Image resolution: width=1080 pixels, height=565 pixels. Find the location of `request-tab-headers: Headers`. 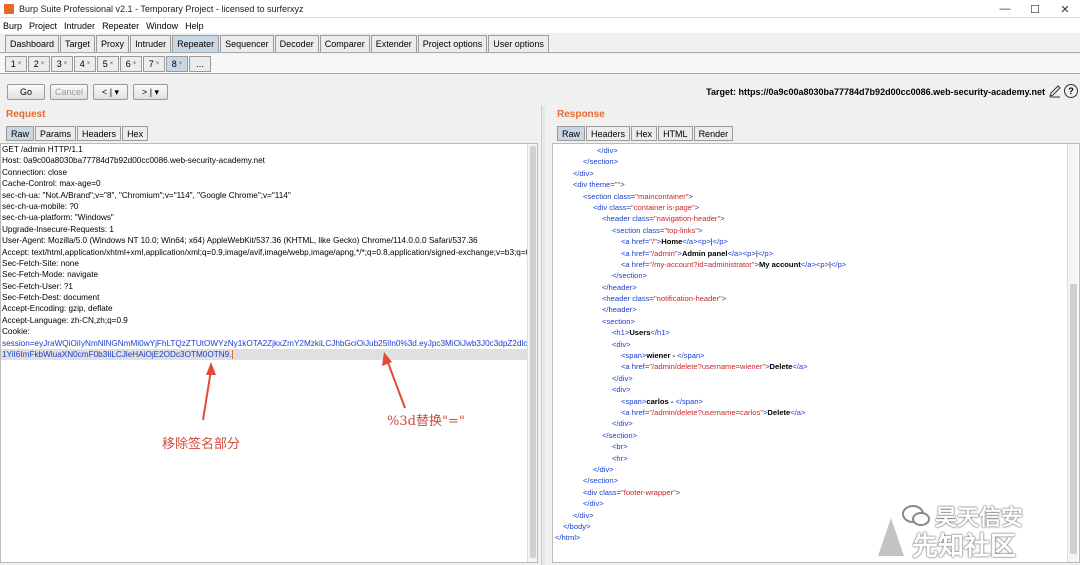

request-tab-headers: Headers is located at coordinates (99, 133).